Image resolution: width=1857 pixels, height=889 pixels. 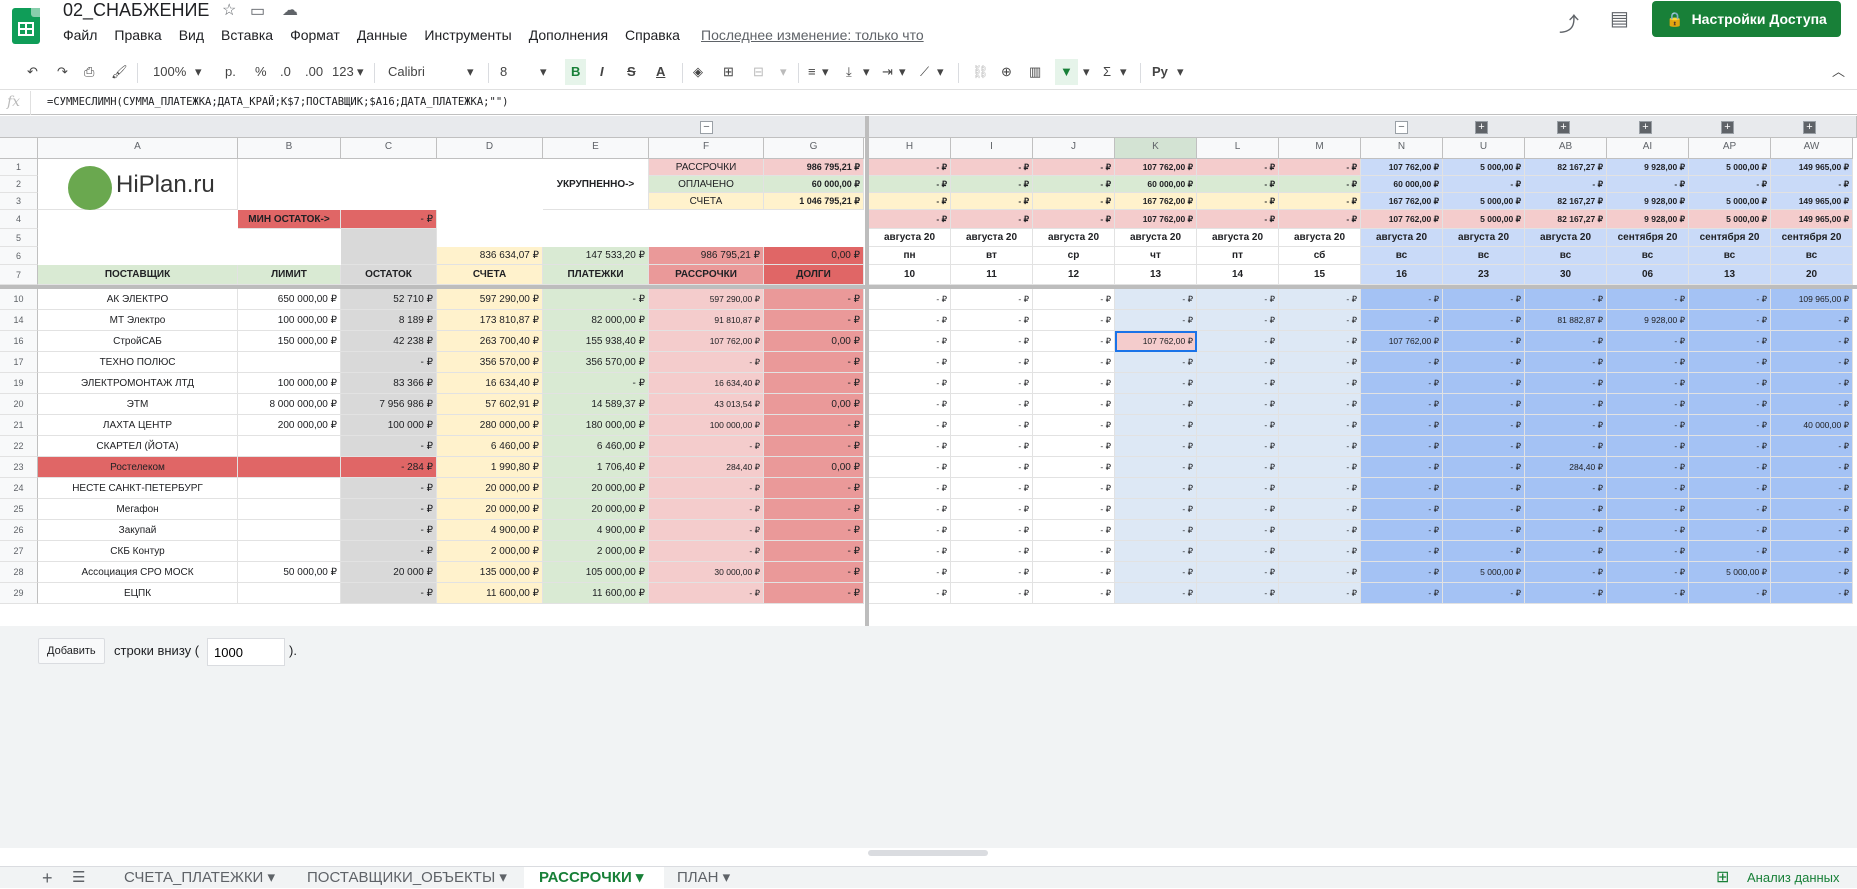 I want to click on row-header: 10, so click(x=19, y=299).